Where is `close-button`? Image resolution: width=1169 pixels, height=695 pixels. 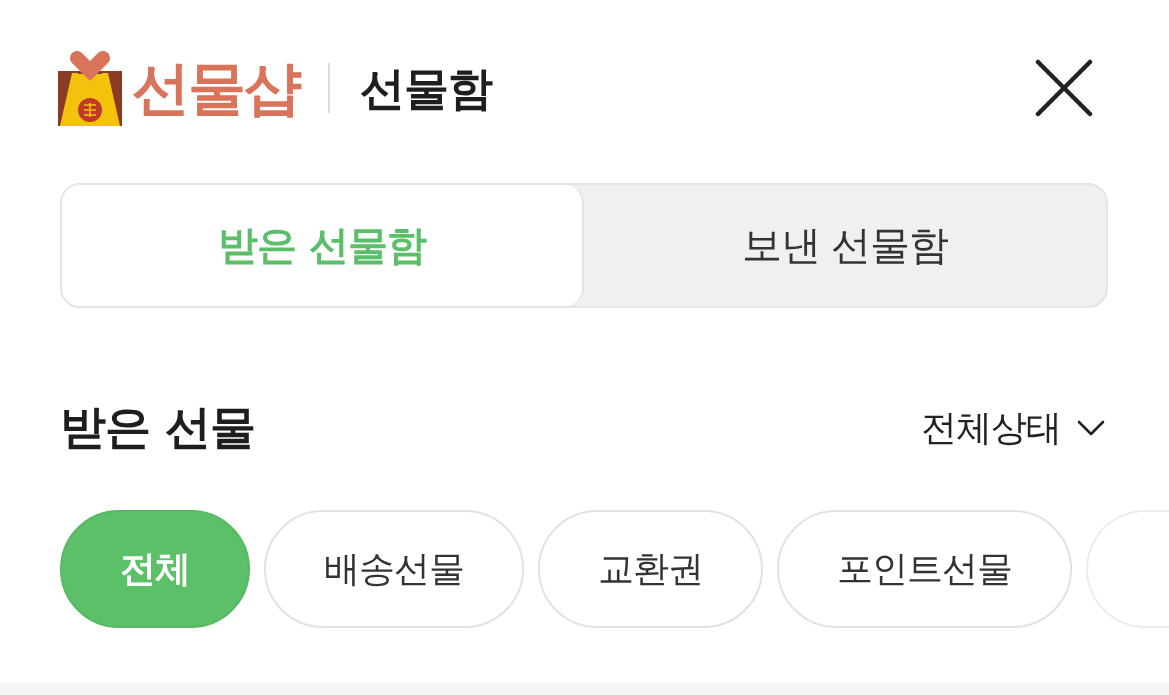 close-button is located at coordinates (1064, 88).